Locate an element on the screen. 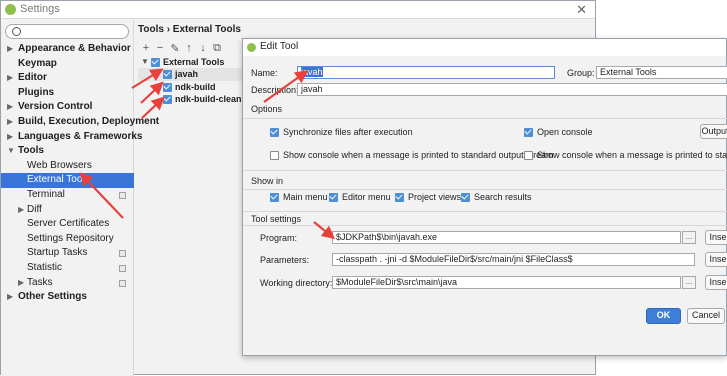 The height and width of the screenshot is (376, 727). annotation-arrow-name-field is located at coordinates (286, 86).